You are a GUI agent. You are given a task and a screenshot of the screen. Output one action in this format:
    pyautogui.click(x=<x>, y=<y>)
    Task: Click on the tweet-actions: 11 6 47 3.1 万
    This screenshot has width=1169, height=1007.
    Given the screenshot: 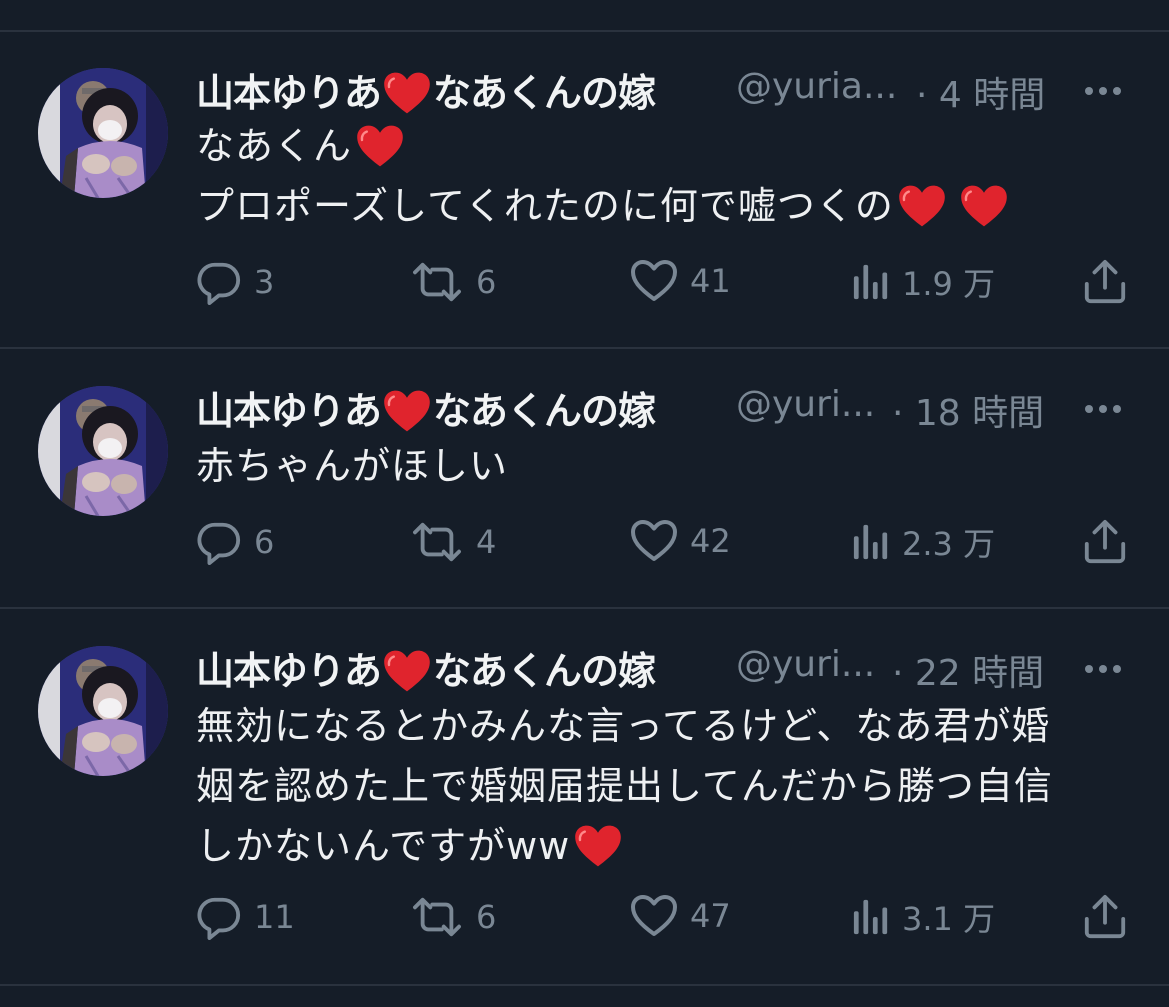 What is the action you would take?
    pyautogui.click(x=584, y=919)
    